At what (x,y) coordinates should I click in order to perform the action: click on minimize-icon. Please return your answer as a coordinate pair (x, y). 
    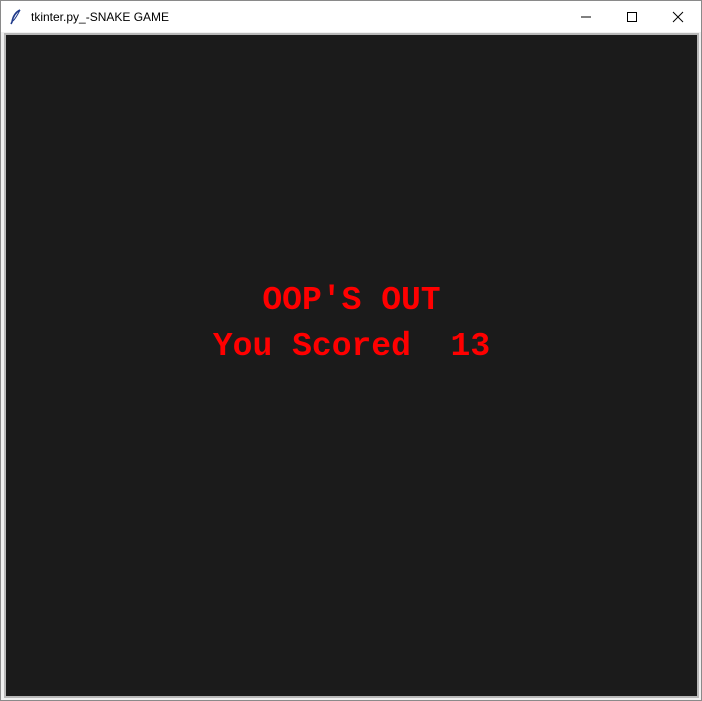
    Looking at the image, I should click on (586, 16).